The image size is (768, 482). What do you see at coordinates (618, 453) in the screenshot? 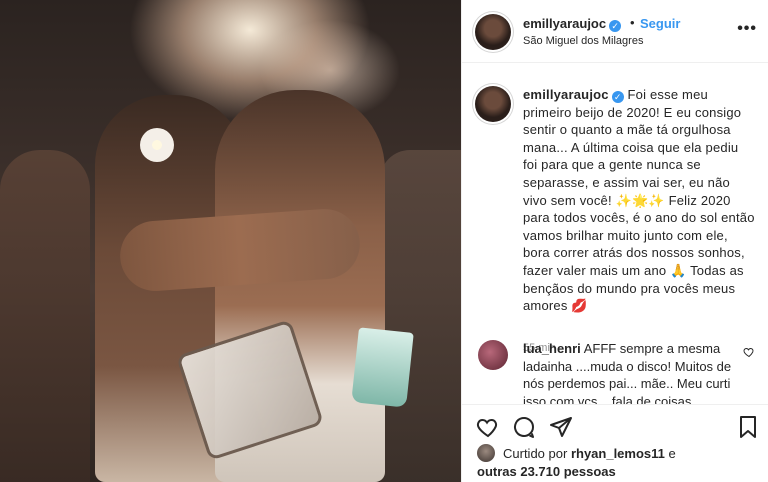
I see `liker-username: rhyan_lemos11` at bounding box center [618, 453].